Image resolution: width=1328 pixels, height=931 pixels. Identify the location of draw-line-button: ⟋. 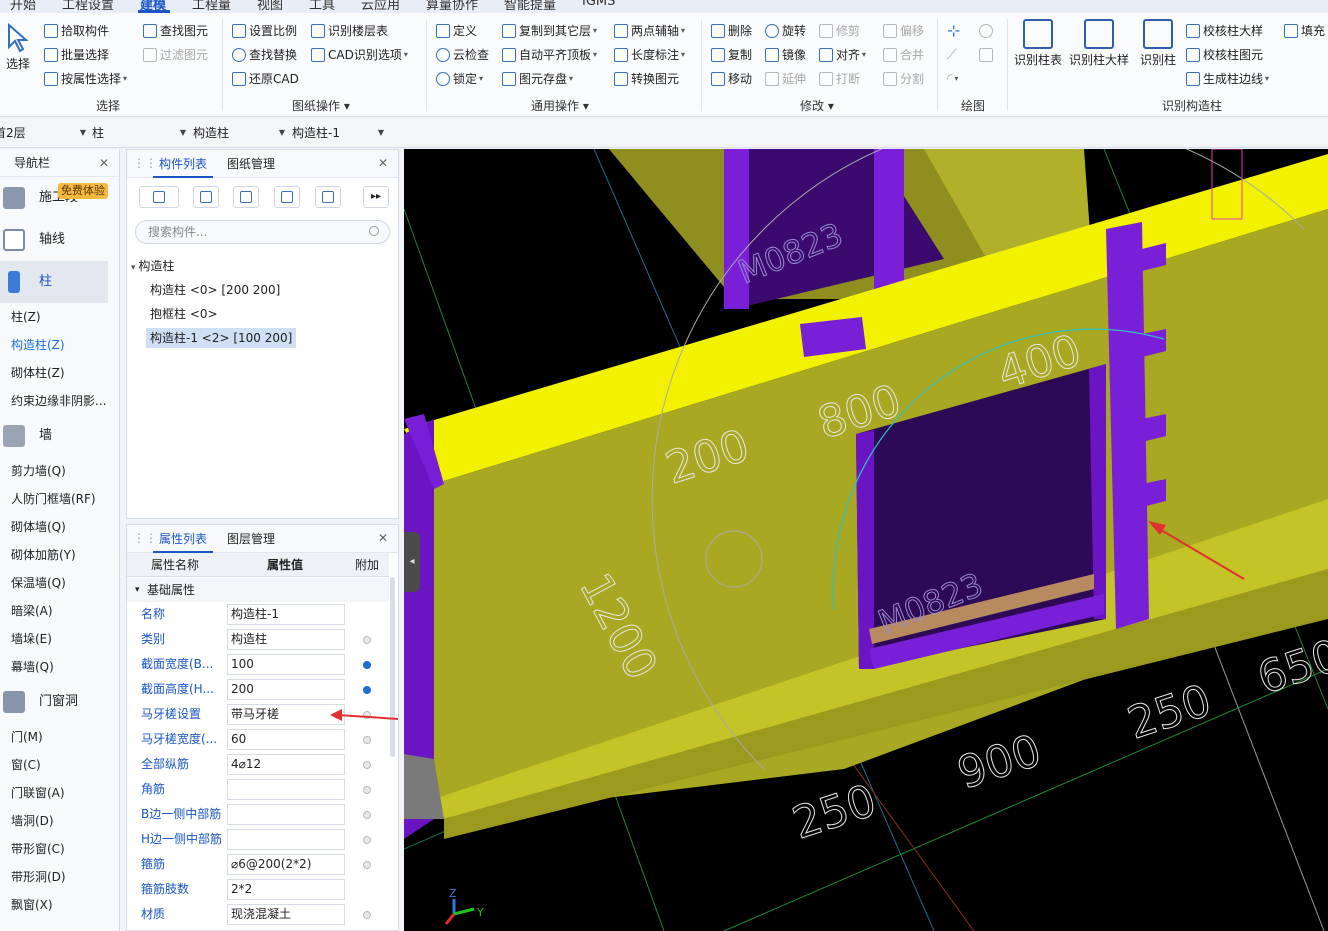
(952, 55).